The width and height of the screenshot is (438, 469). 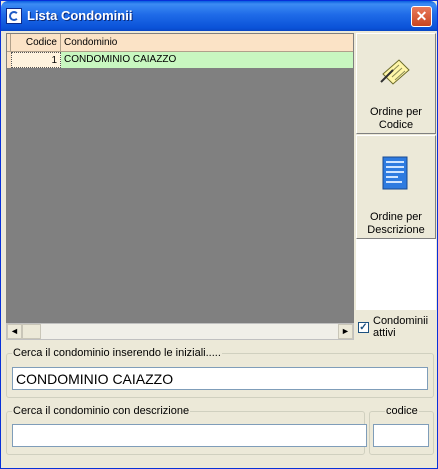 I want to click on app-icon, so click(x=14, y=16).